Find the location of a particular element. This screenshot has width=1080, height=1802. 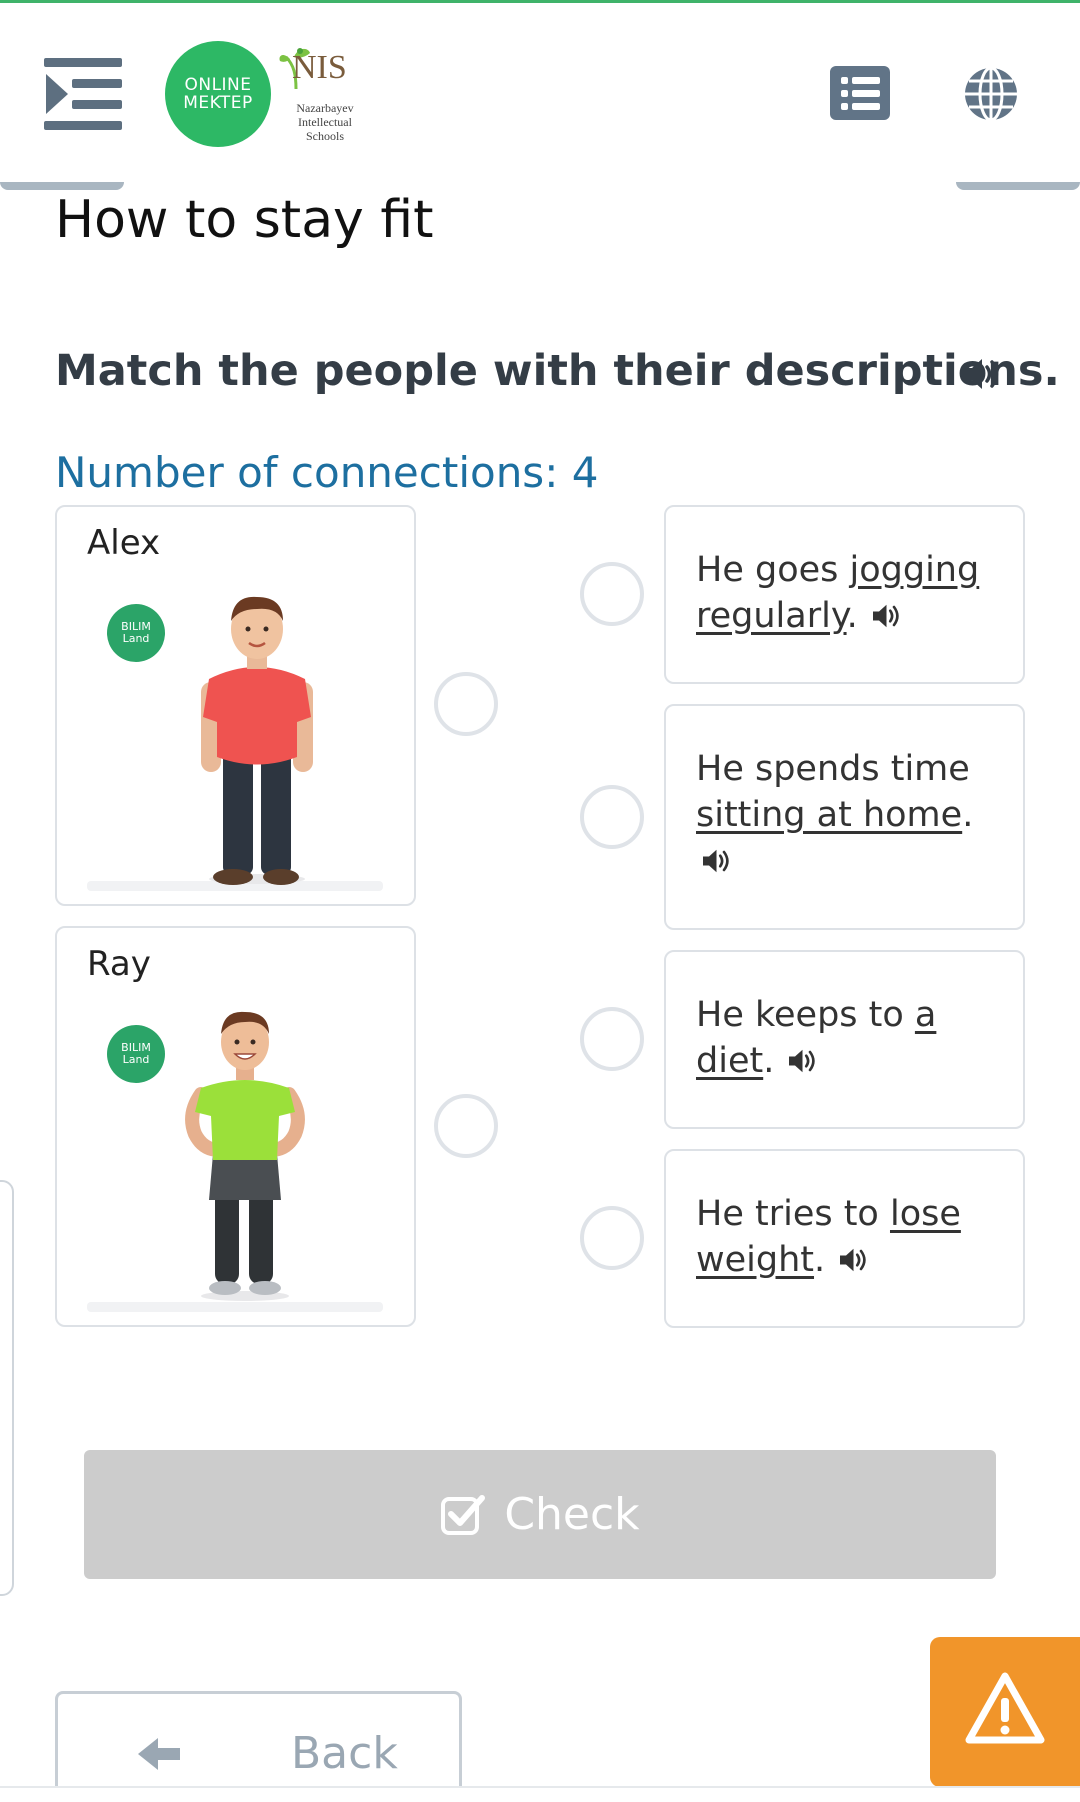

contents-list-button is located at coordinates (860, 93).